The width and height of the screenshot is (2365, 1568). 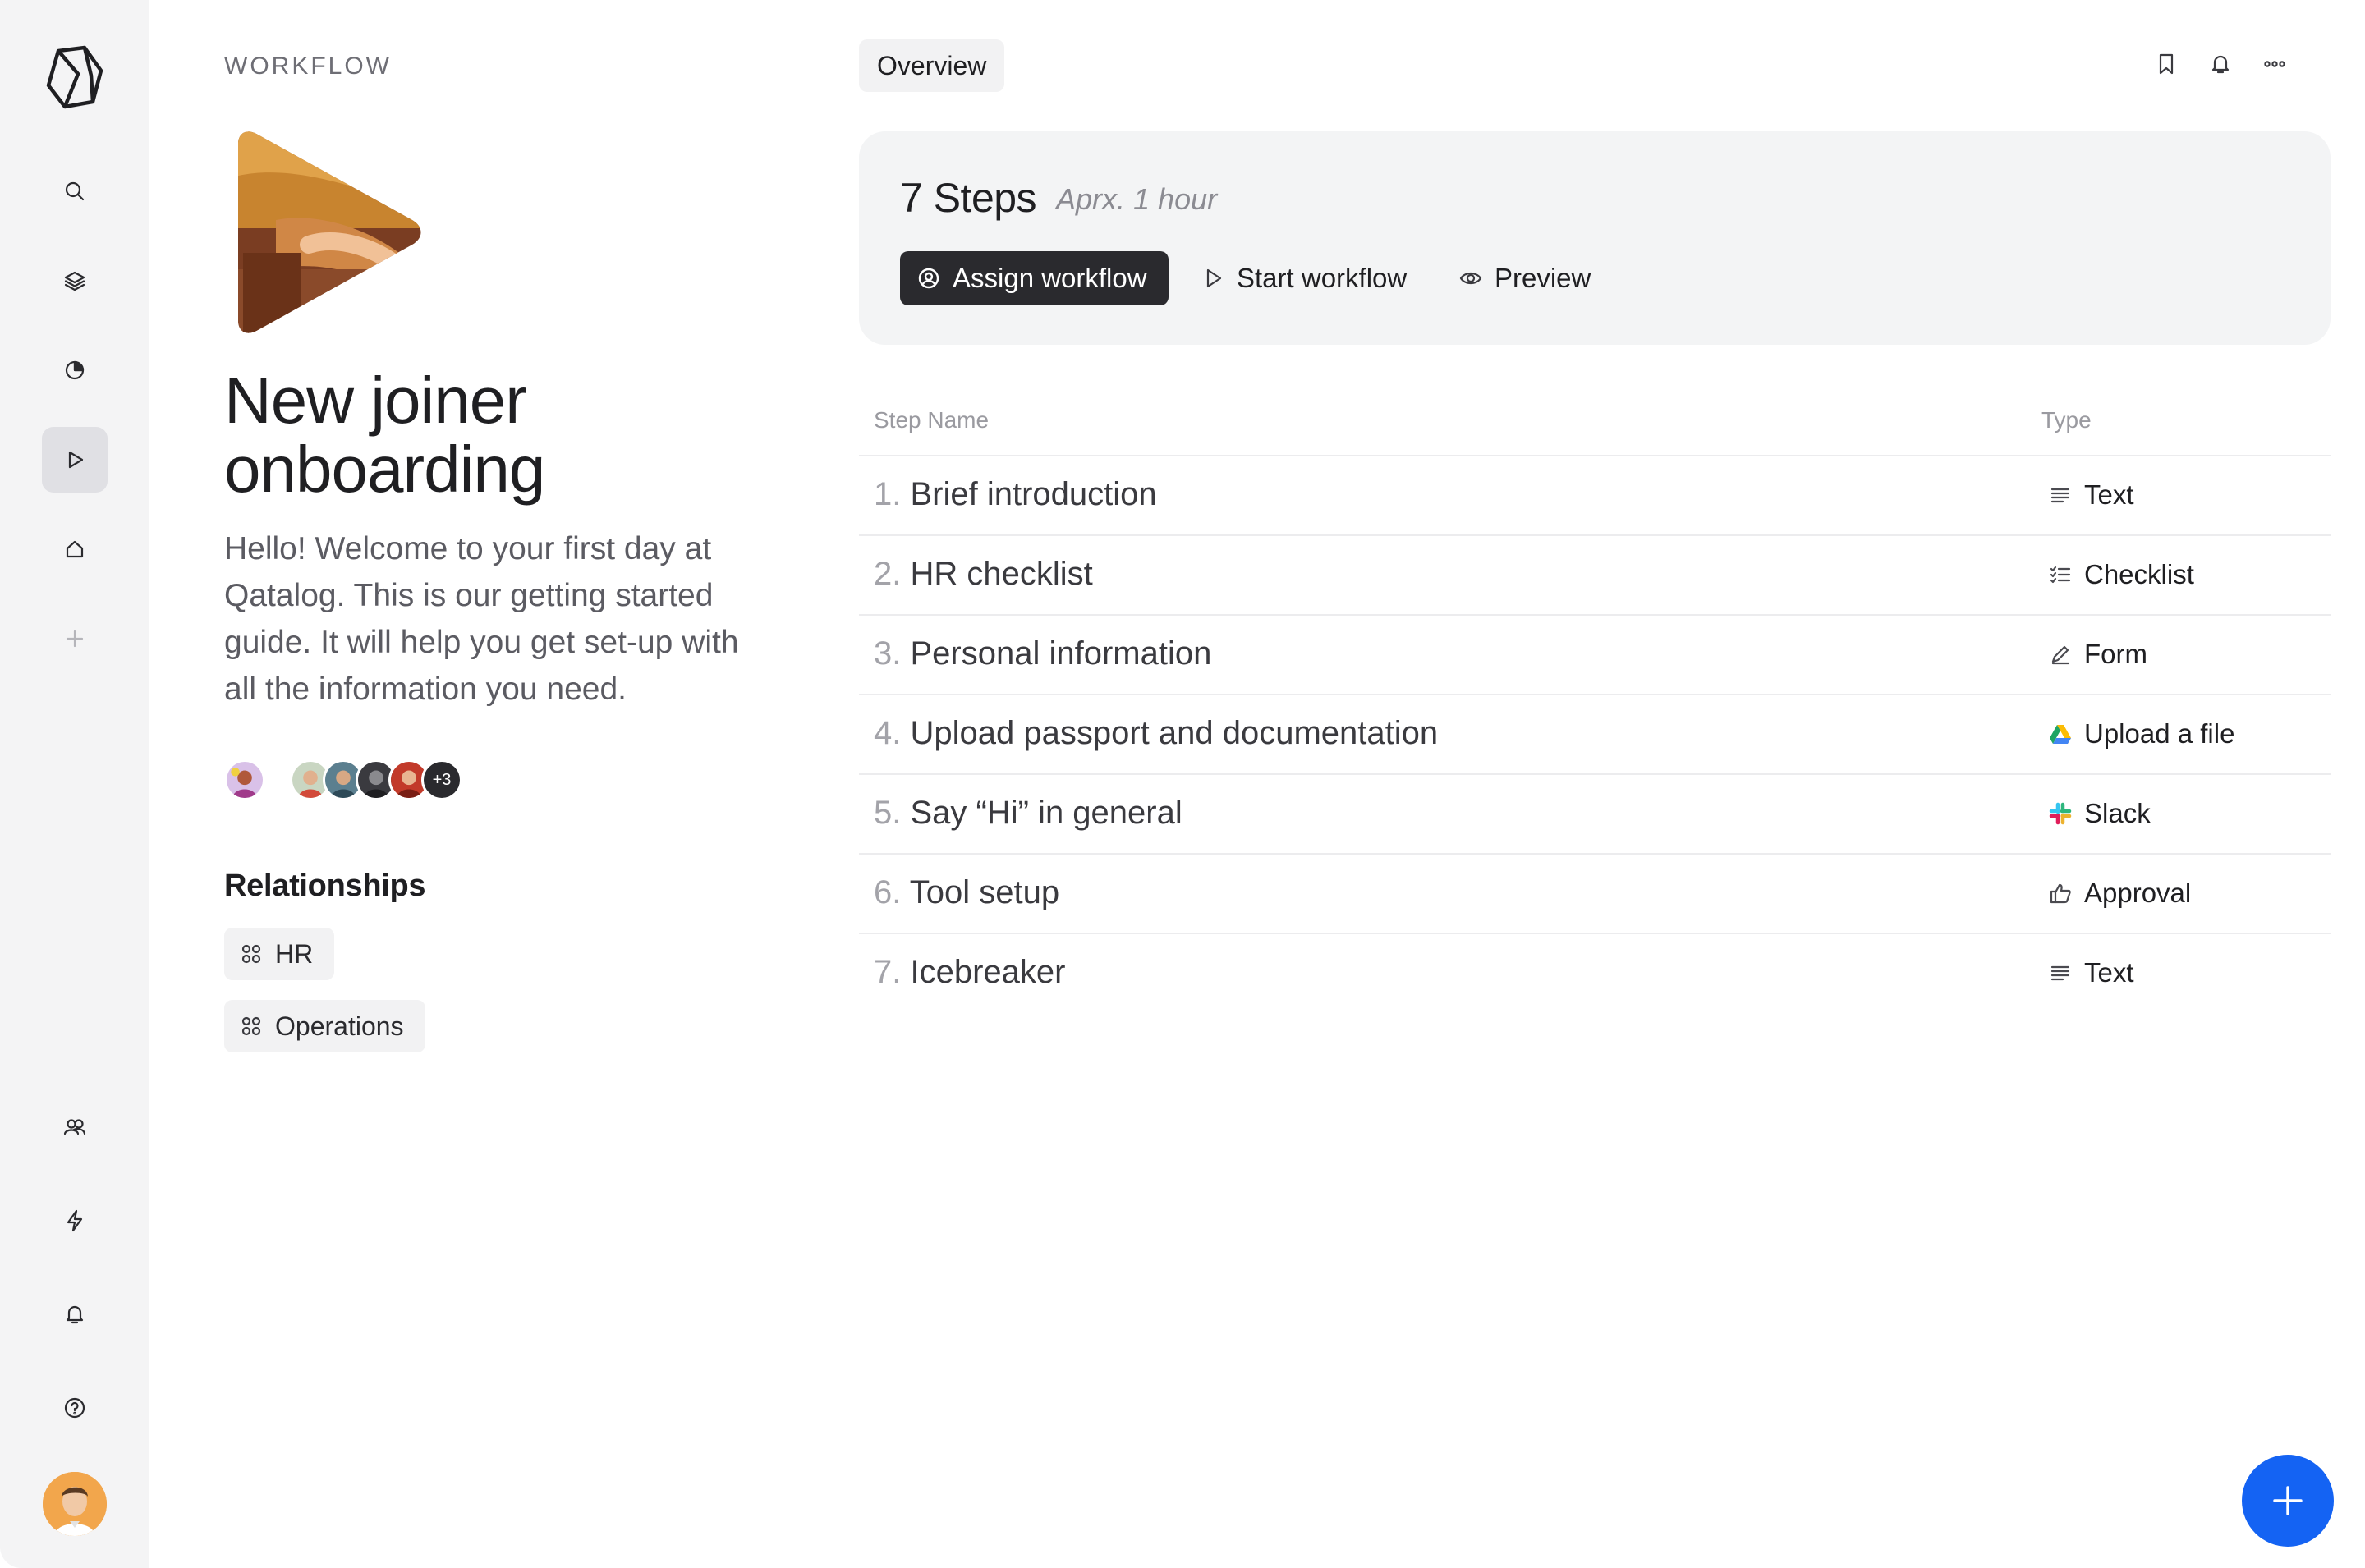 I want to click on search-icon, so click(x=75, y=191).